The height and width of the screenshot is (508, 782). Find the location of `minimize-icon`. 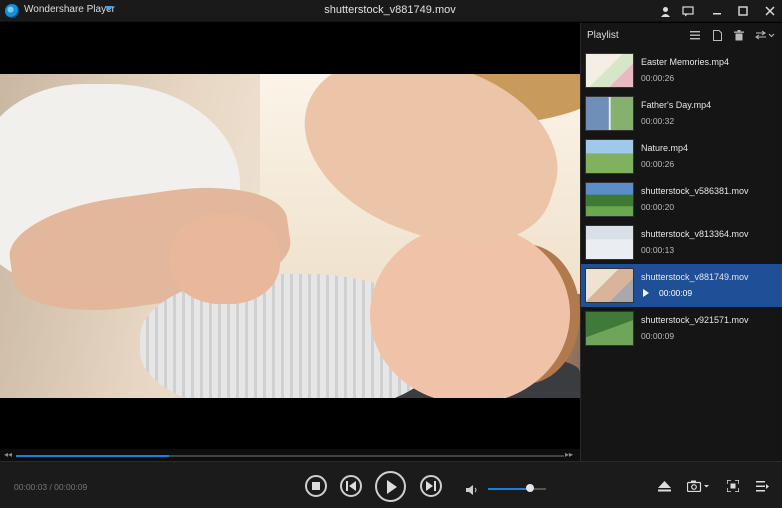

minimize-icon is located at coordinates (717, 11).